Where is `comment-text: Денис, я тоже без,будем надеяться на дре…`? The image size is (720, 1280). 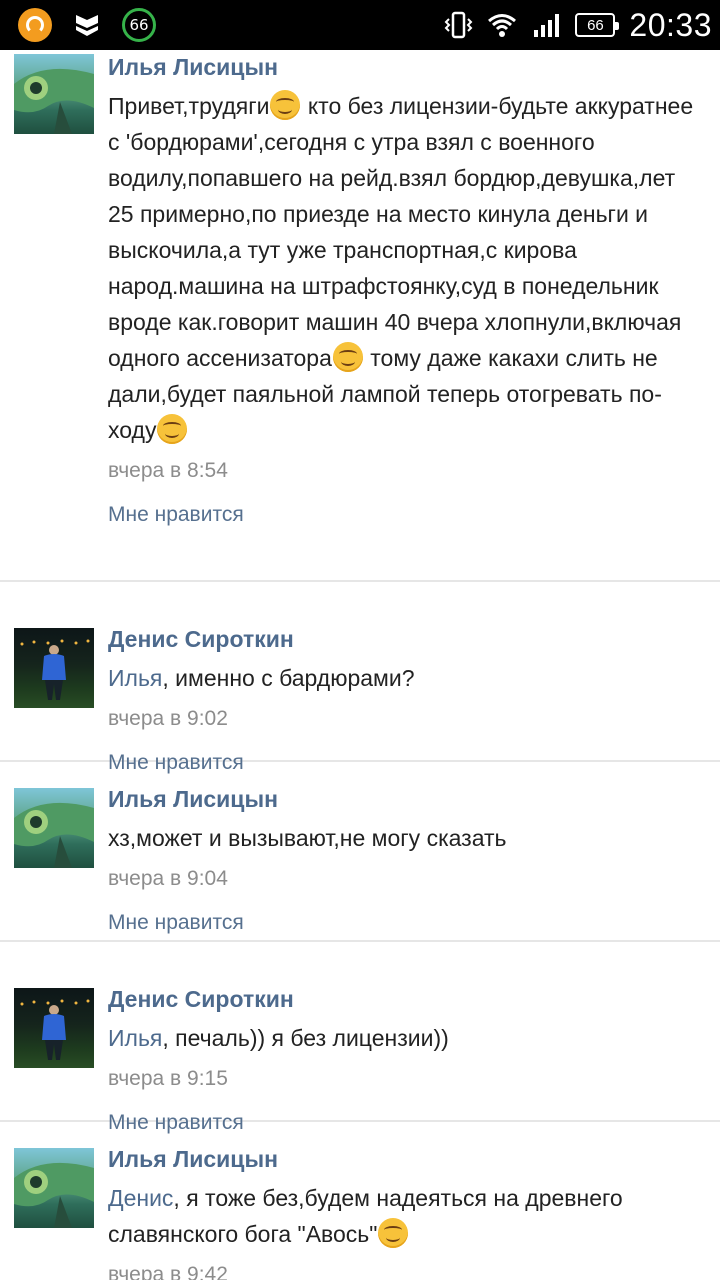 comment-text: Денис, я тоже без,будем надеяться на дре… is located at coordinates (406, 1216).